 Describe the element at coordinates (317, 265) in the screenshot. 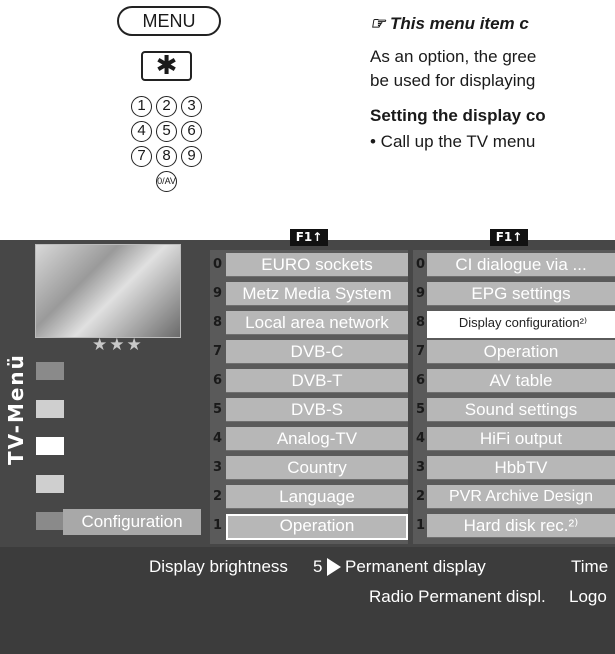

I see `item-label: EURO sockets` at that location.